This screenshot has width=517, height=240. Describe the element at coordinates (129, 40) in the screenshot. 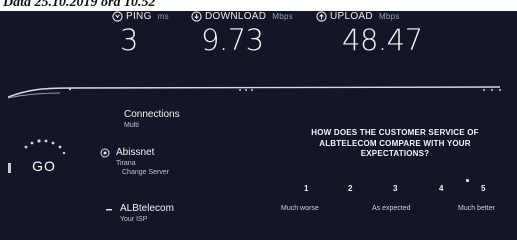

I see `ping-value: 3` at that location.